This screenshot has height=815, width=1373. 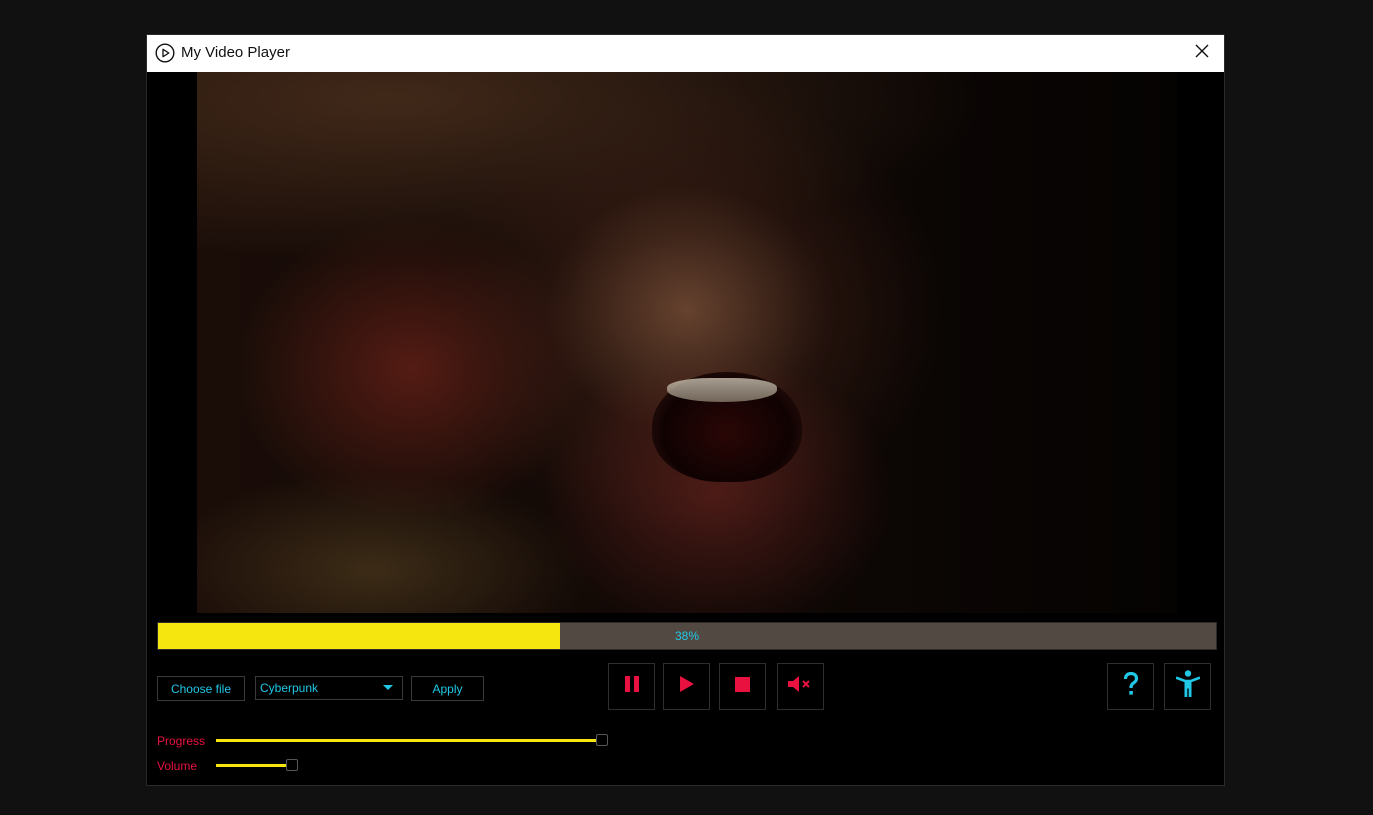 What do you see at coordinates (181, 741) in the screenshot?
I see `progress-slider-label: Progress` at bounding box center [181, 741].